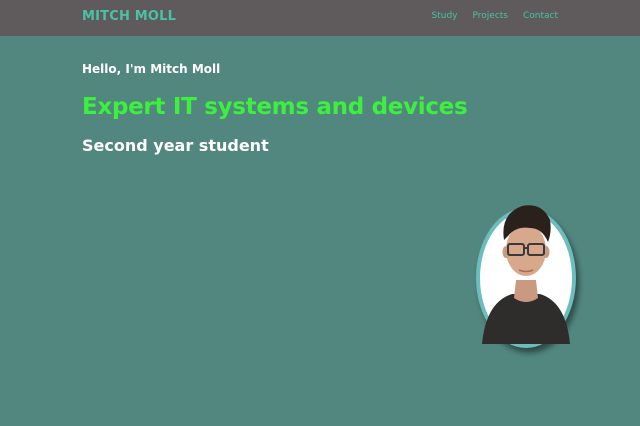 The height and width of the screenshot is (426, 640). I want to click on profile-photo, so click(526, 274).